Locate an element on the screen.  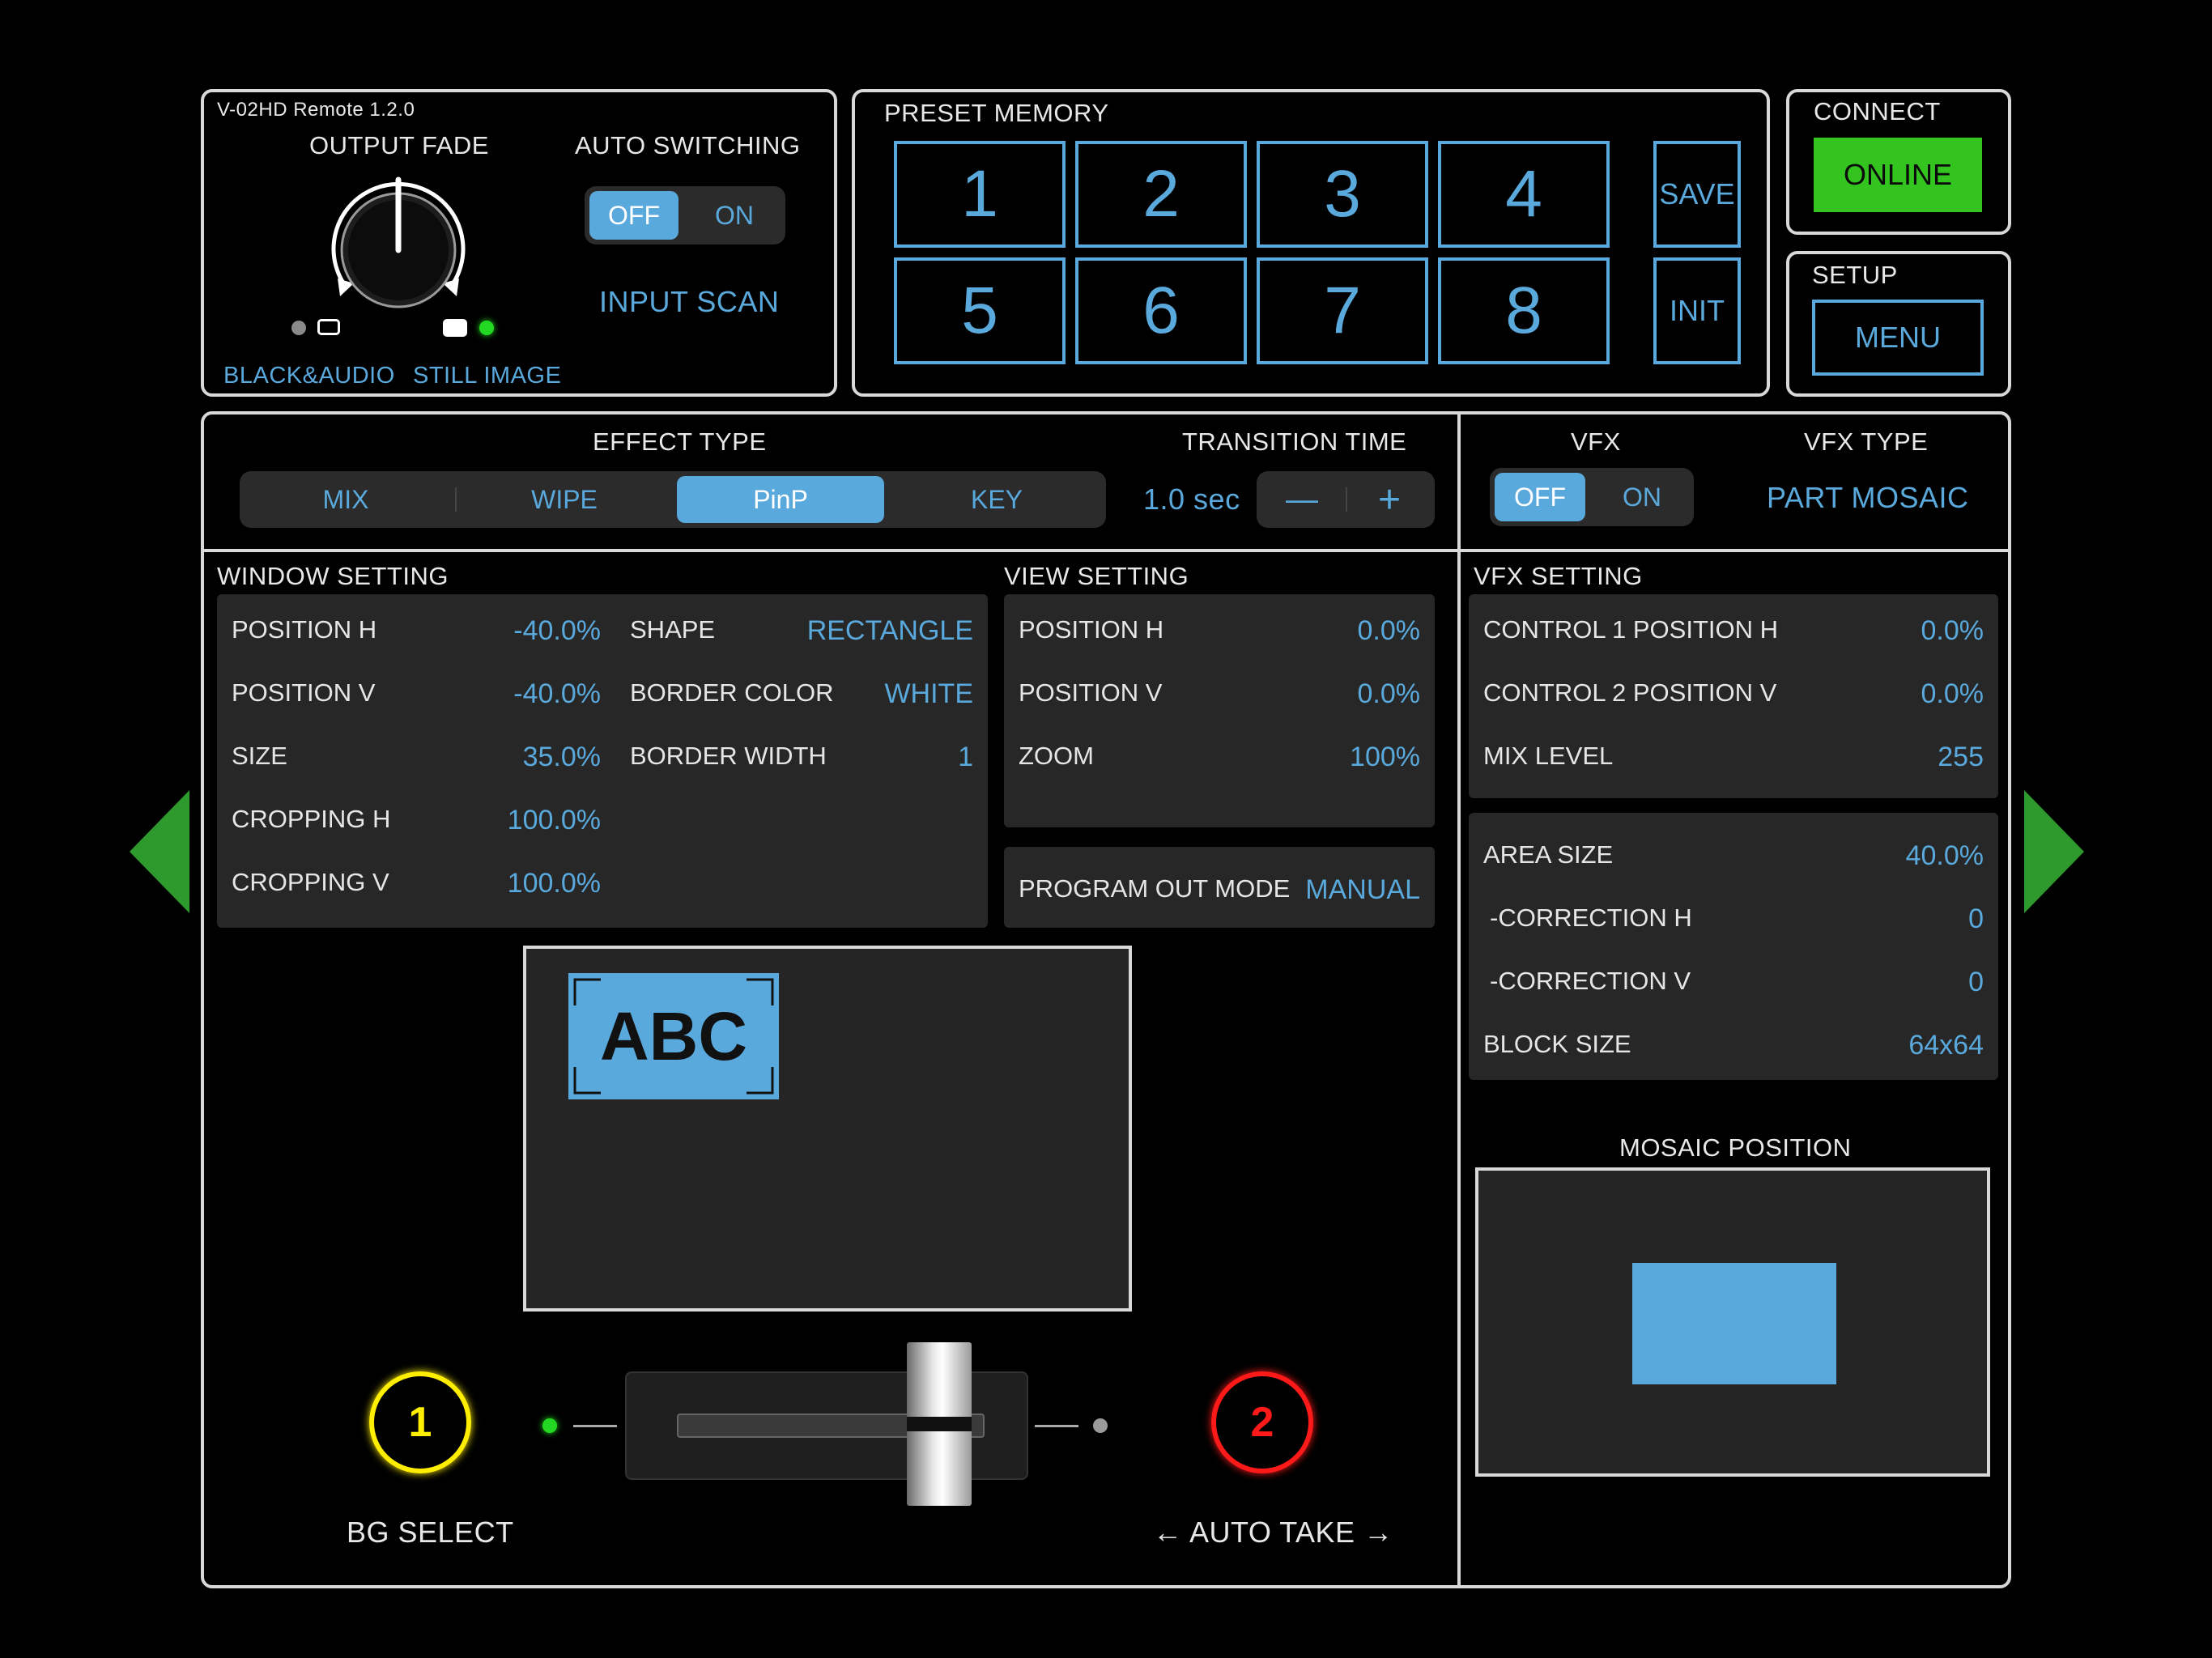
preset-button-4: 4 is located at coordinates (1524, 194).